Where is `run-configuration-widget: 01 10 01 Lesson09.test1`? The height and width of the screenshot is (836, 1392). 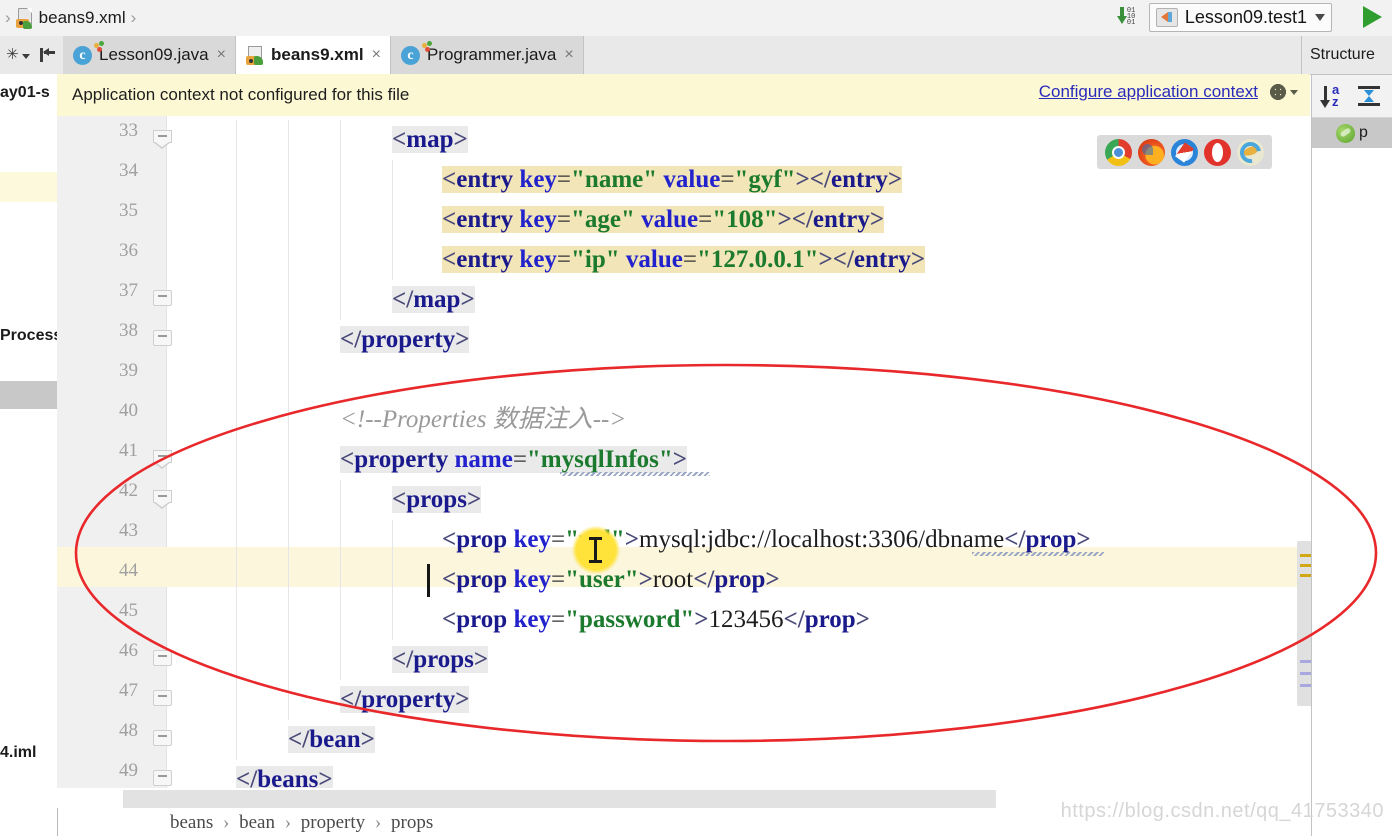
run-configuration-widget: 01 10 01 Lesson09.test1 is located at coordinates (1223, 17).